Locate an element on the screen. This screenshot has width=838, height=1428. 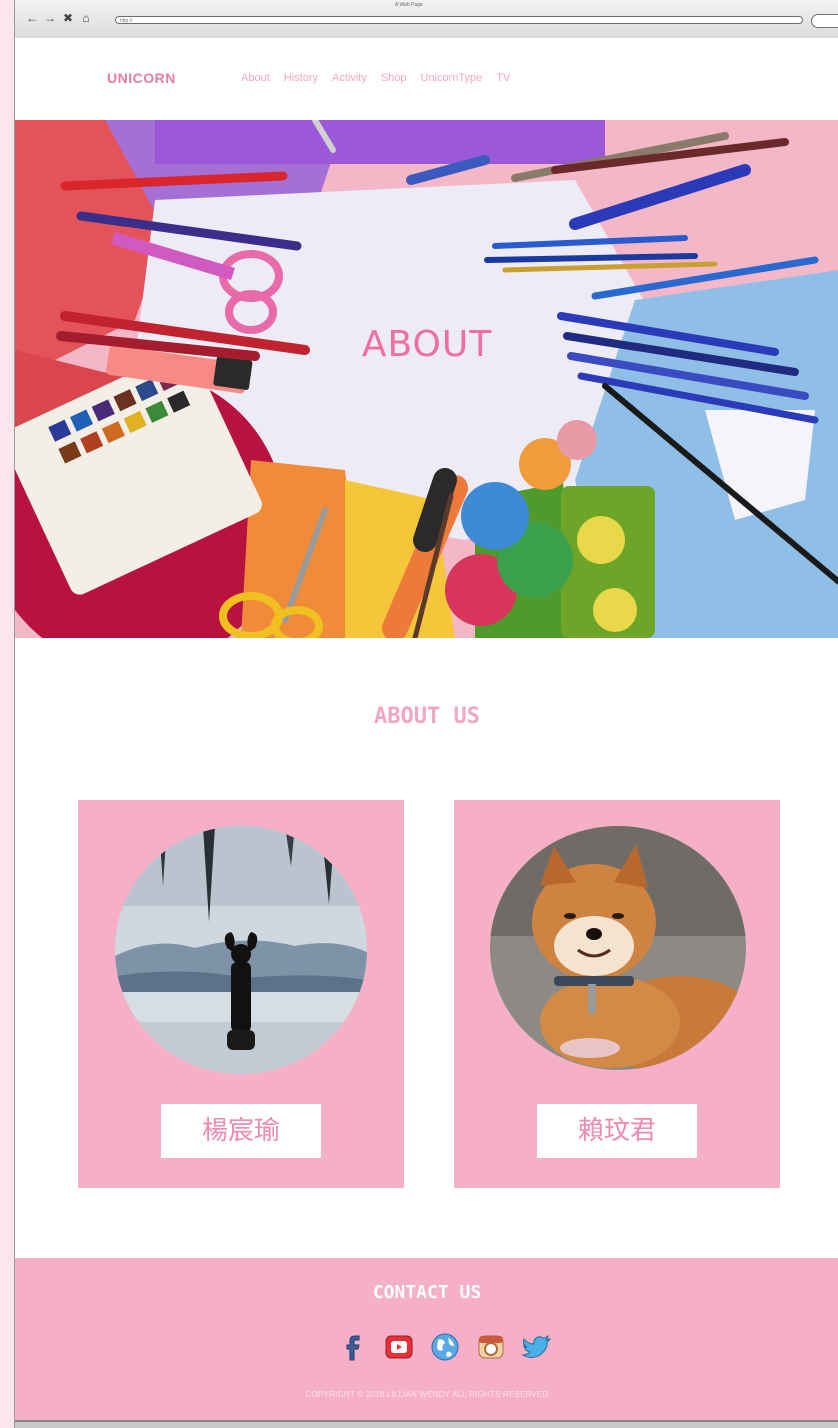
member-name: 賴玟君 is located at coordinates (617, 1131).